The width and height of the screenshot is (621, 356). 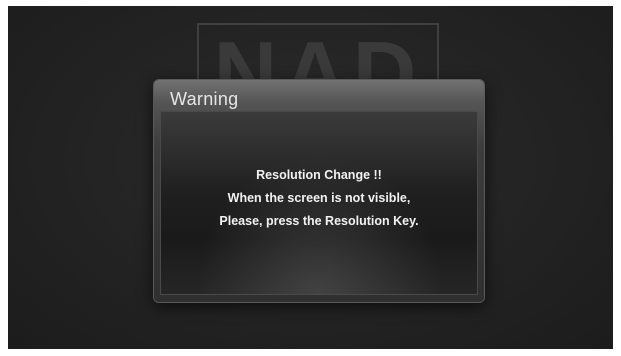 What do you see at coordinates (319, 221) in the screenshot?
I see `message-line-3: Please, press the Resolution Key.` at bounding box center [319, 221].